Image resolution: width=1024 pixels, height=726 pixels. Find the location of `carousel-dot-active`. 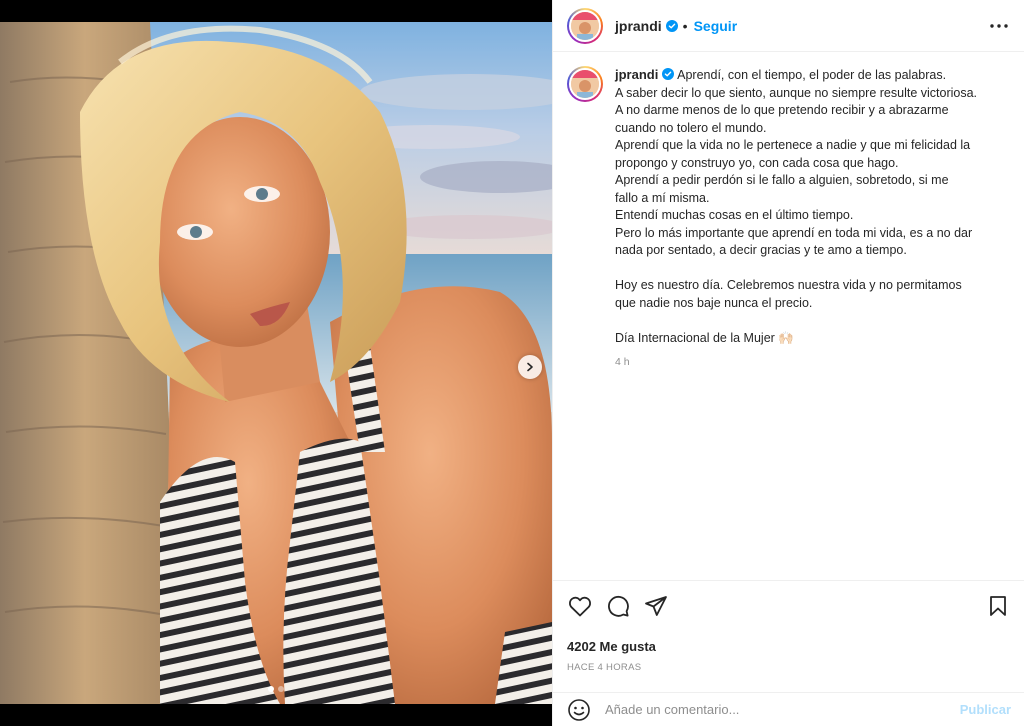

carousel-dot-active is located at coordinates (271, 689).